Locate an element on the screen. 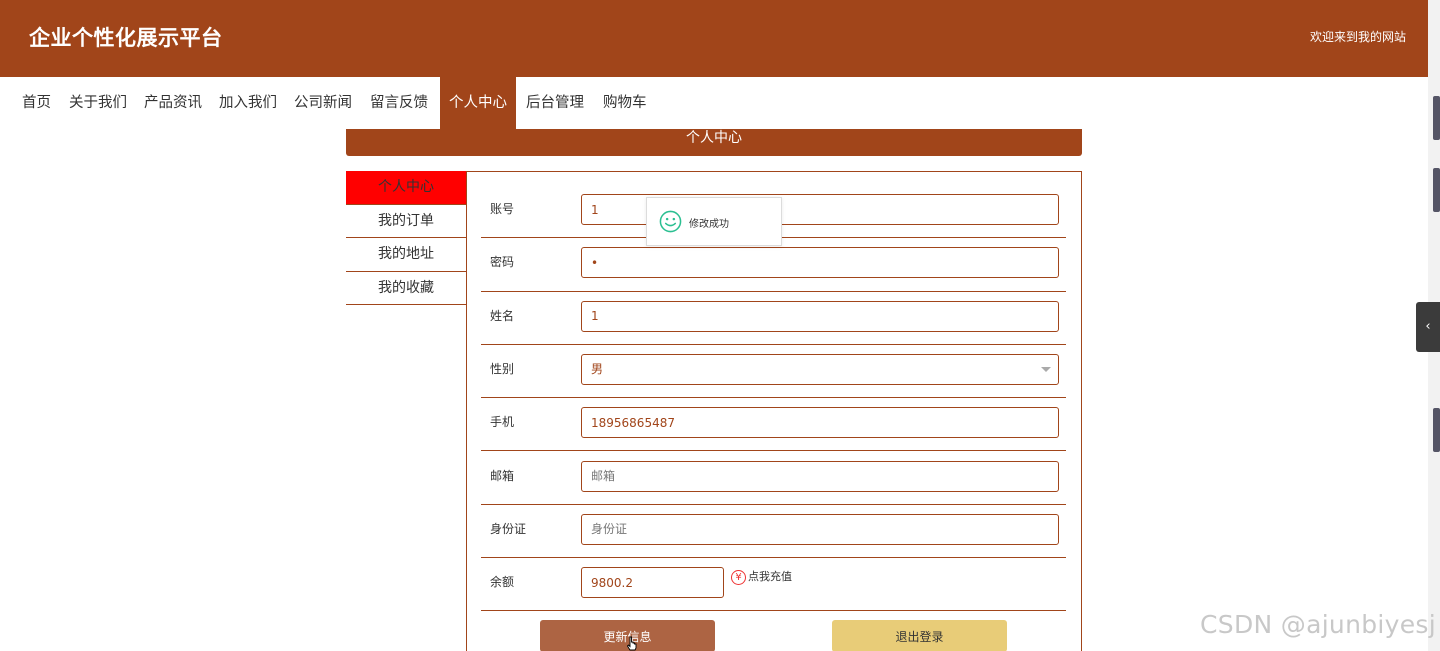 The image size is (1440, 651). toast-message: 修改成功 is located at coordinates (709, 224).